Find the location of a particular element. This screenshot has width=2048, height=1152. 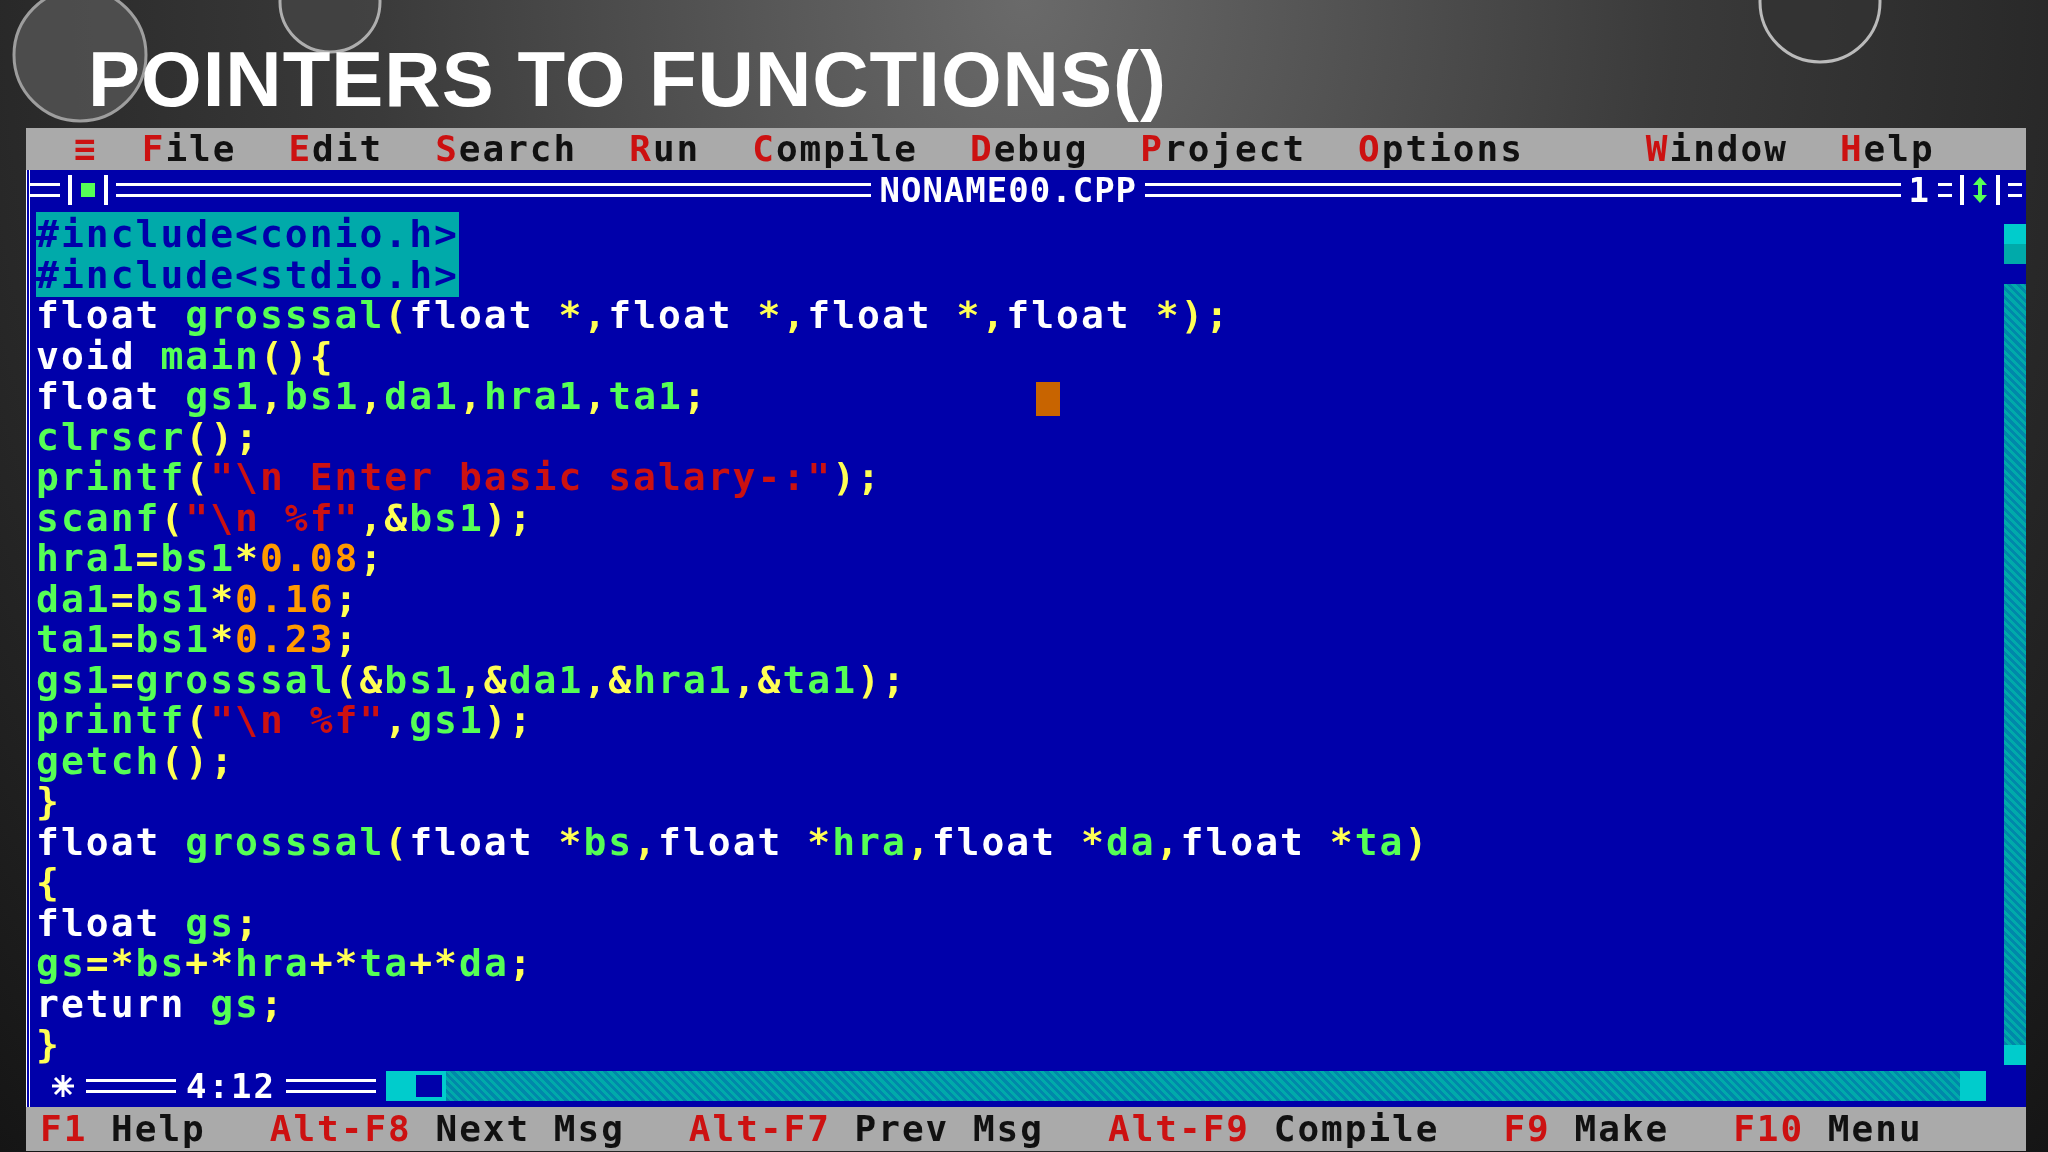

code-line: getch(); is located at coordinates (136, 760).